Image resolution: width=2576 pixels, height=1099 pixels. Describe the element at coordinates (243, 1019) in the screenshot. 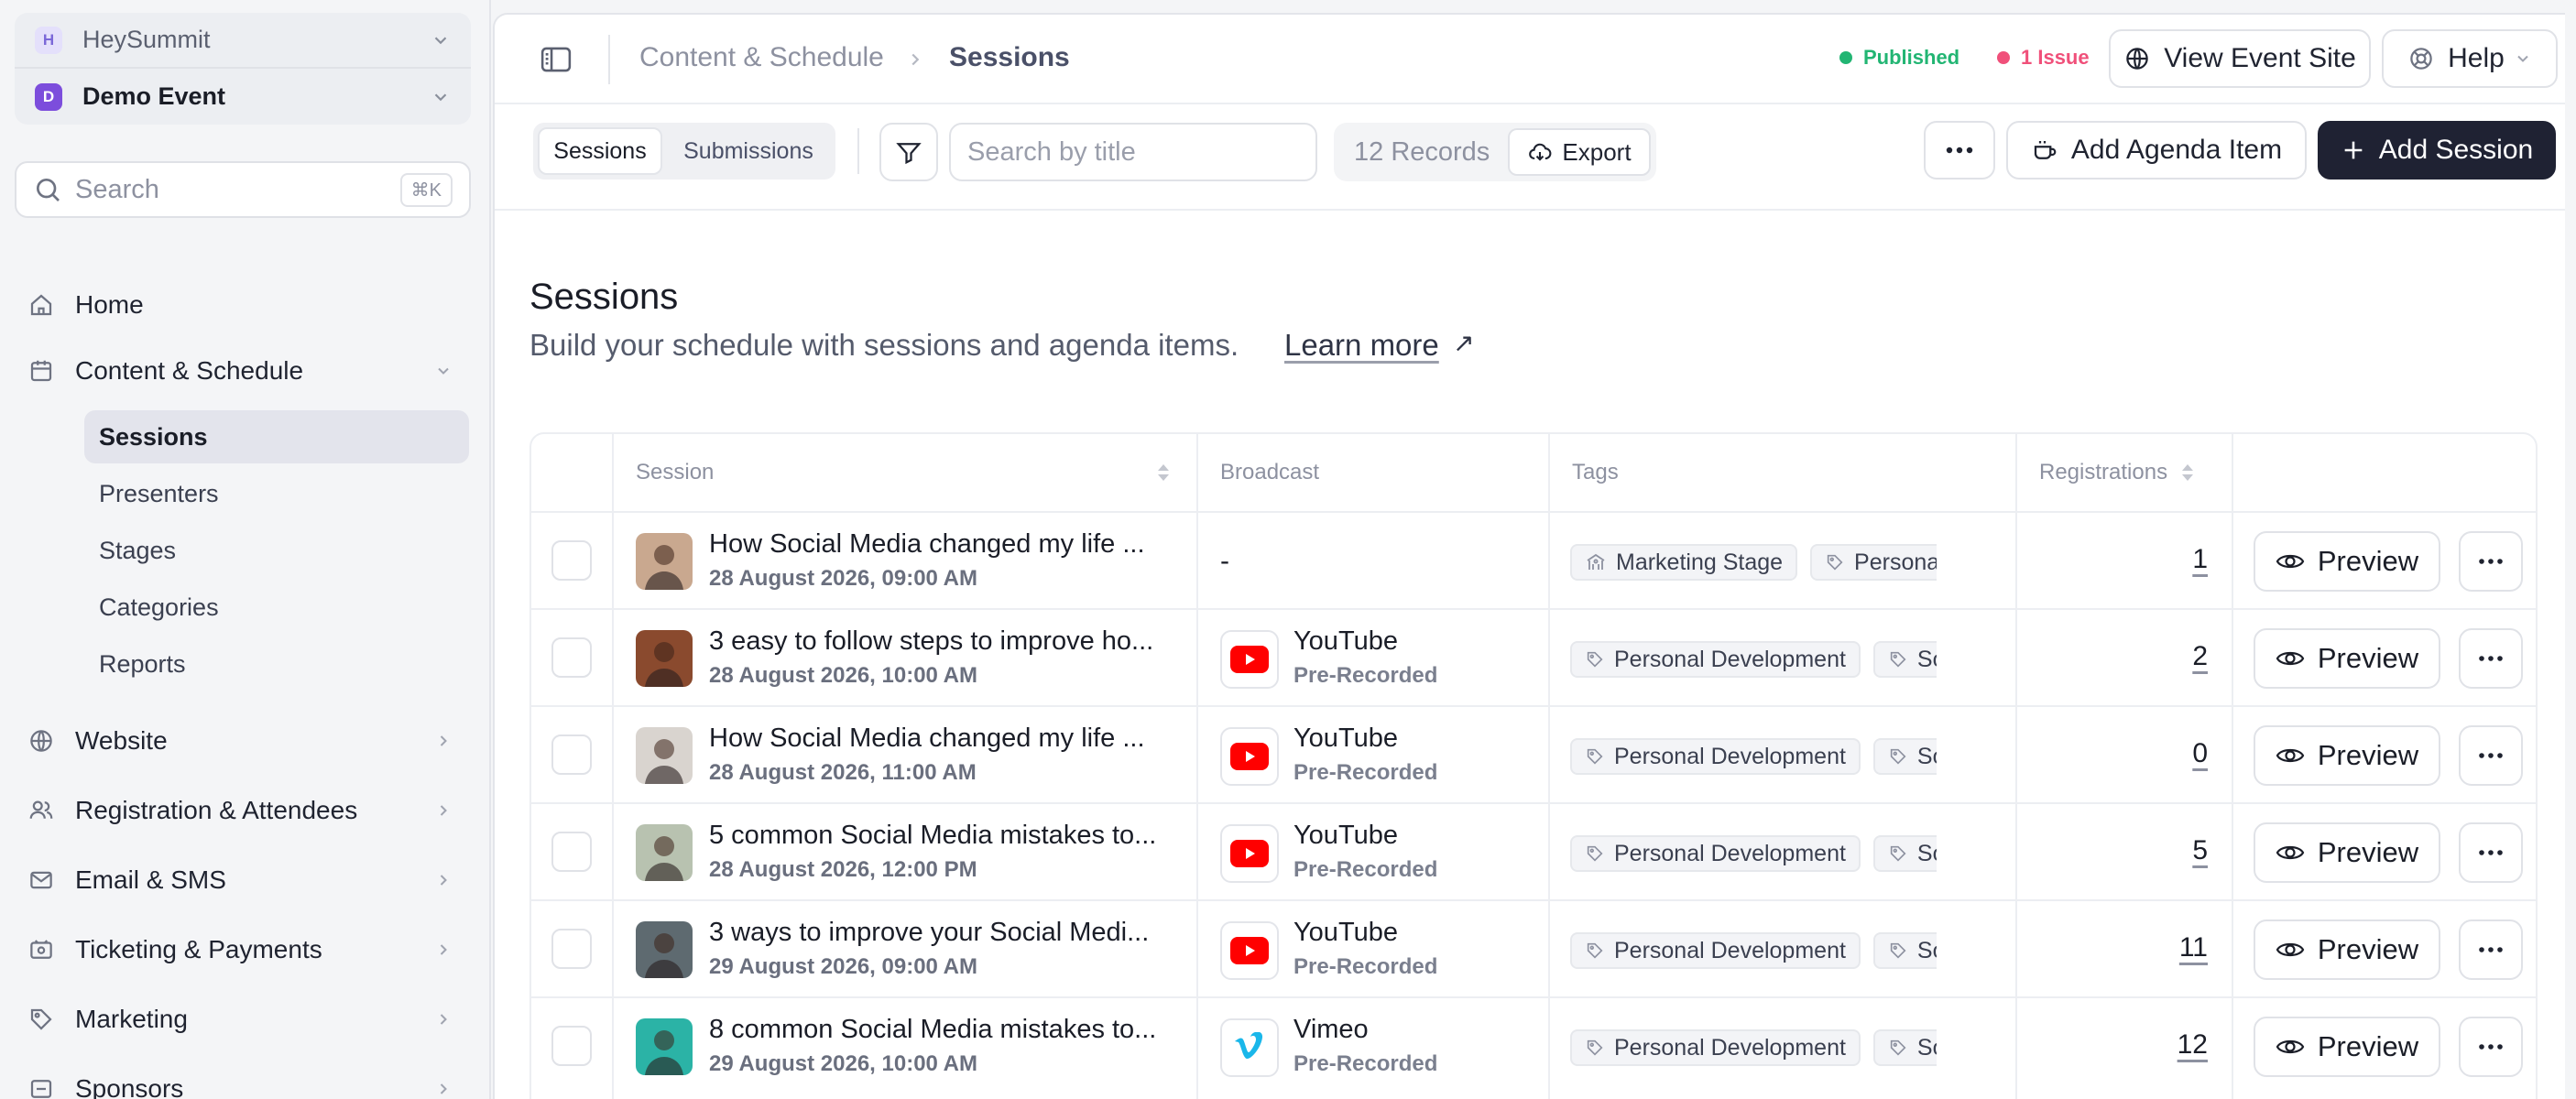

I see `nav-marketing: Marketing` at that location.